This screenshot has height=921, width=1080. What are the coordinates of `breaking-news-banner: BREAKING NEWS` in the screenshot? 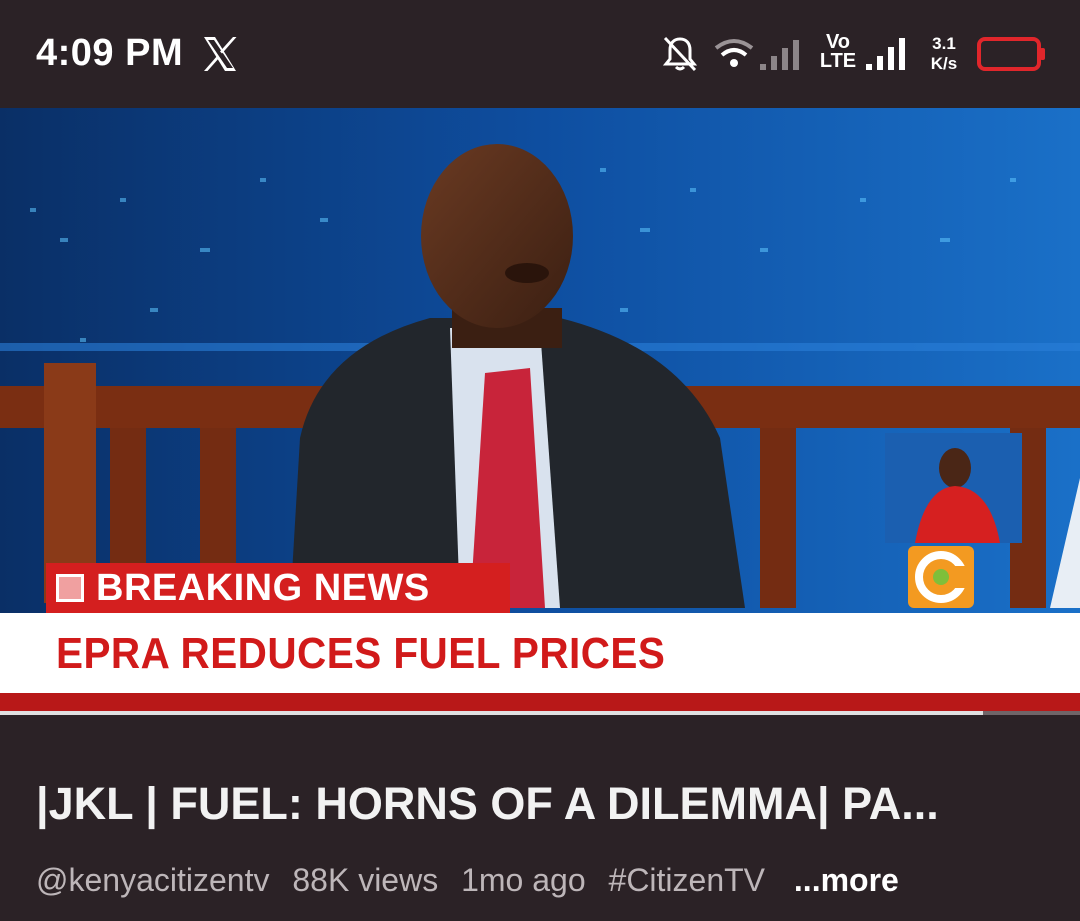 It's located at (278, 588).